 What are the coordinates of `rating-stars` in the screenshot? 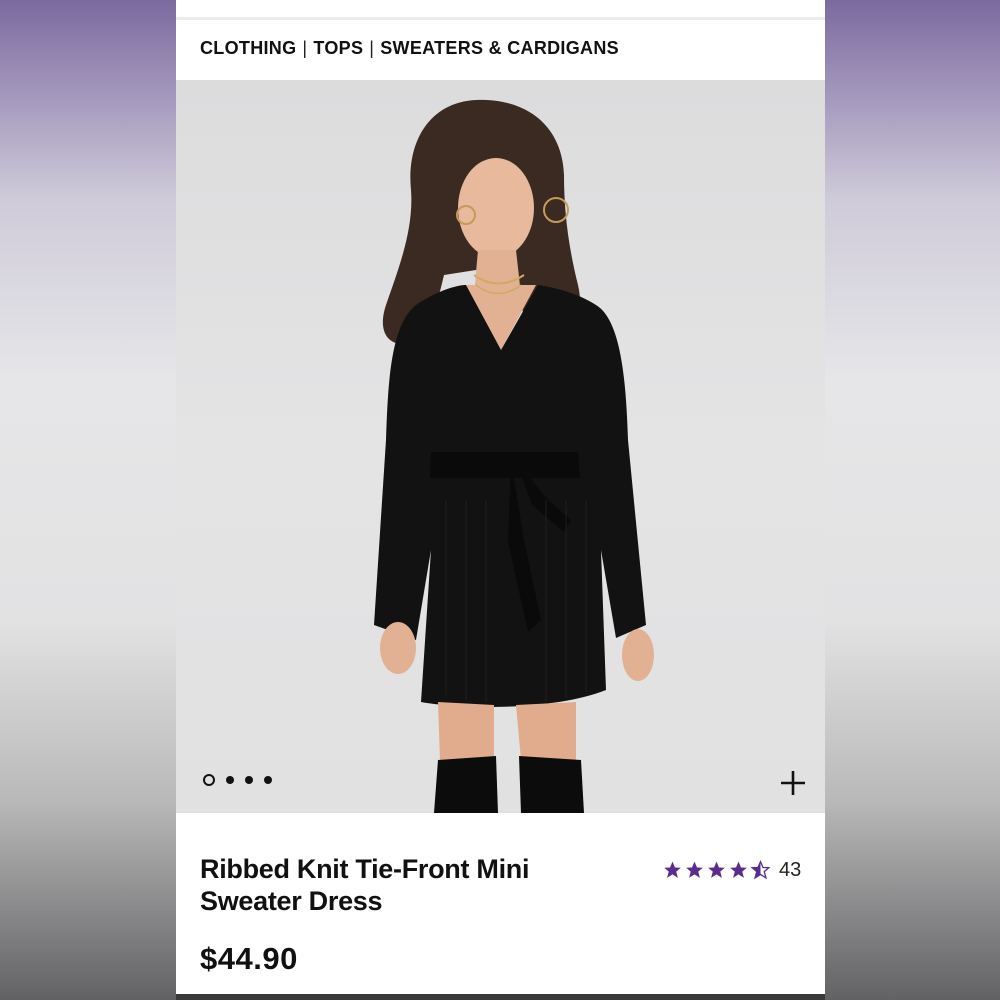 It's located at (716, 870).